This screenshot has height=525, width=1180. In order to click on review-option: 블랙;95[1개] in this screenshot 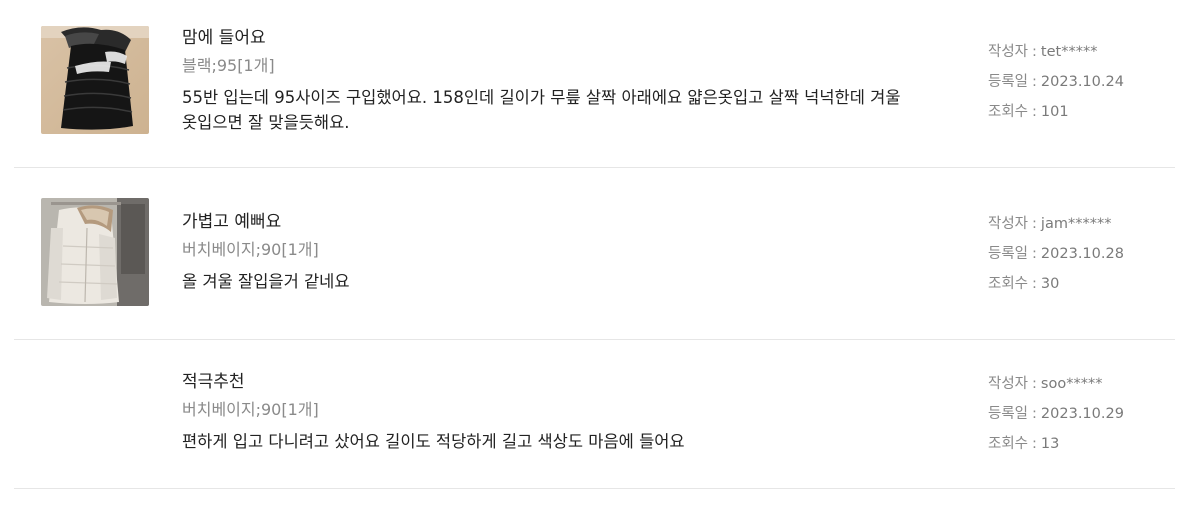, I will do `click(228, 65)`.